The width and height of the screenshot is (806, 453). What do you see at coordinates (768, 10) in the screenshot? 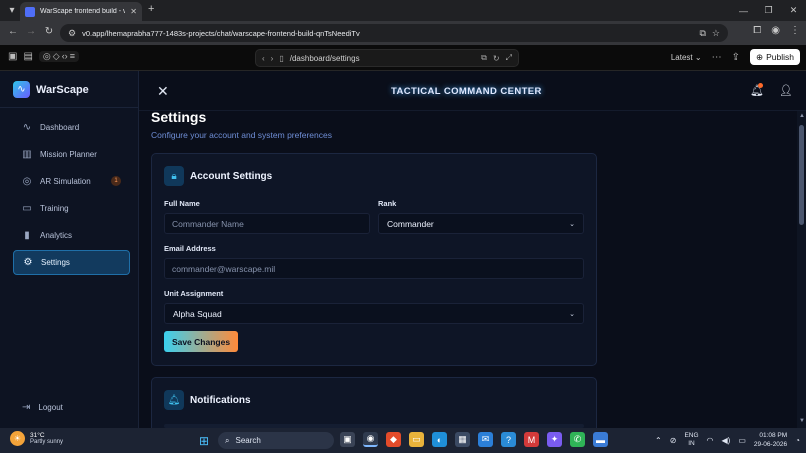
I see `maximize-icon: ❐` at bounding box center [768, 10].